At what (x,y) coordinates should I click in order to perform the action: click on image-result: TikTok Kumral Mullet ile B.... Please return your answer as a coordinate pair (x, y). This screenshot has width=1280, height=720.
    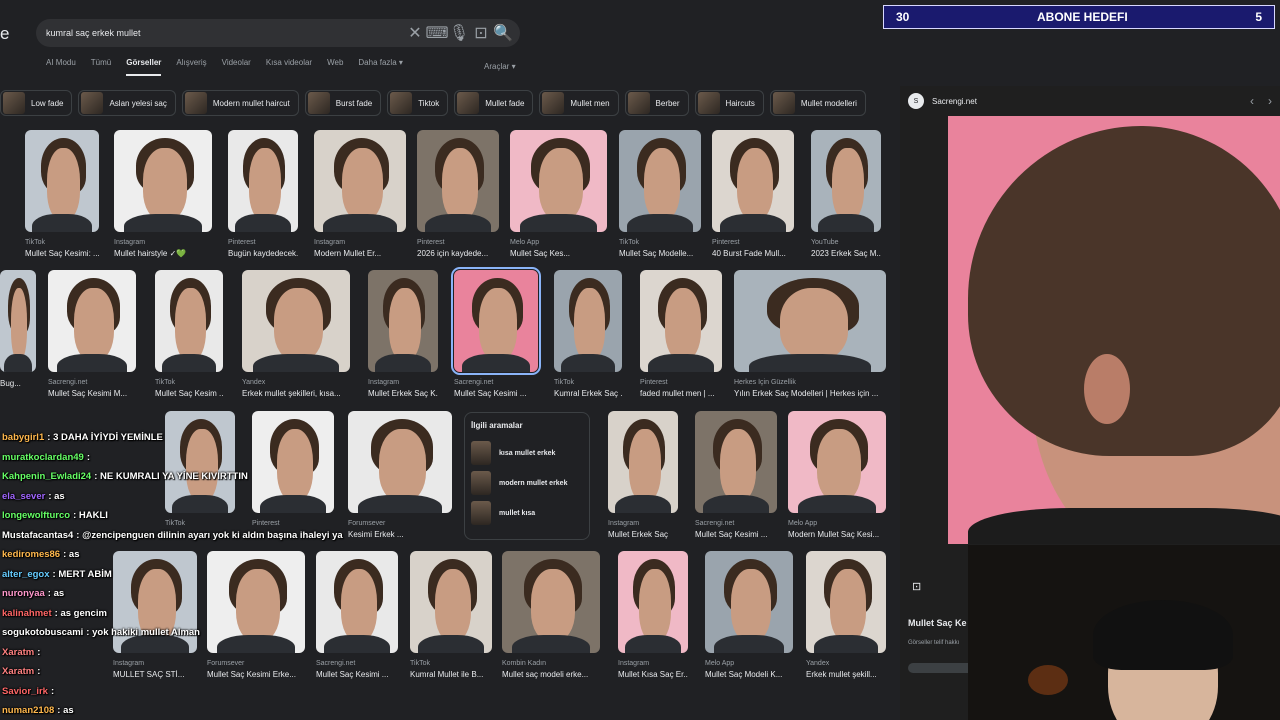
    Looking at the image, I should click on (451, 615).